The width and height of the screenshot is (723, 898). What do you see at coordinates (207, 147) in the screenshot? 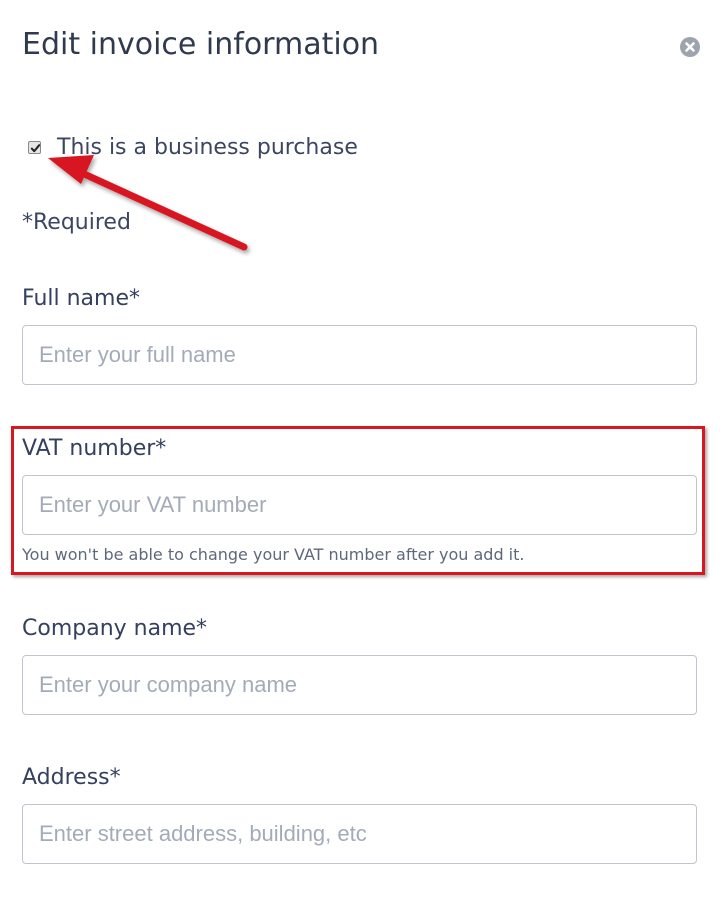
I see `business-purchase-label: This is a business purchase` at bounding box center [207, 147].